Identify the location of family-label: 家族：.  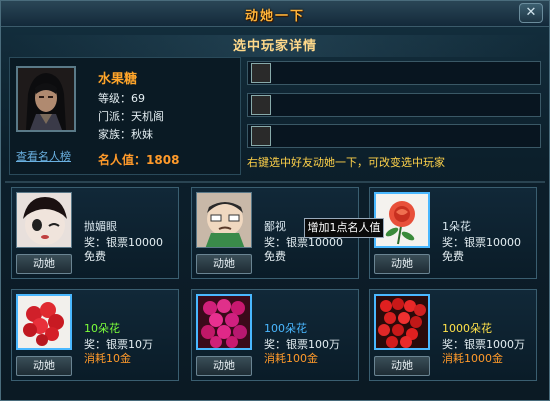
(114, 134).